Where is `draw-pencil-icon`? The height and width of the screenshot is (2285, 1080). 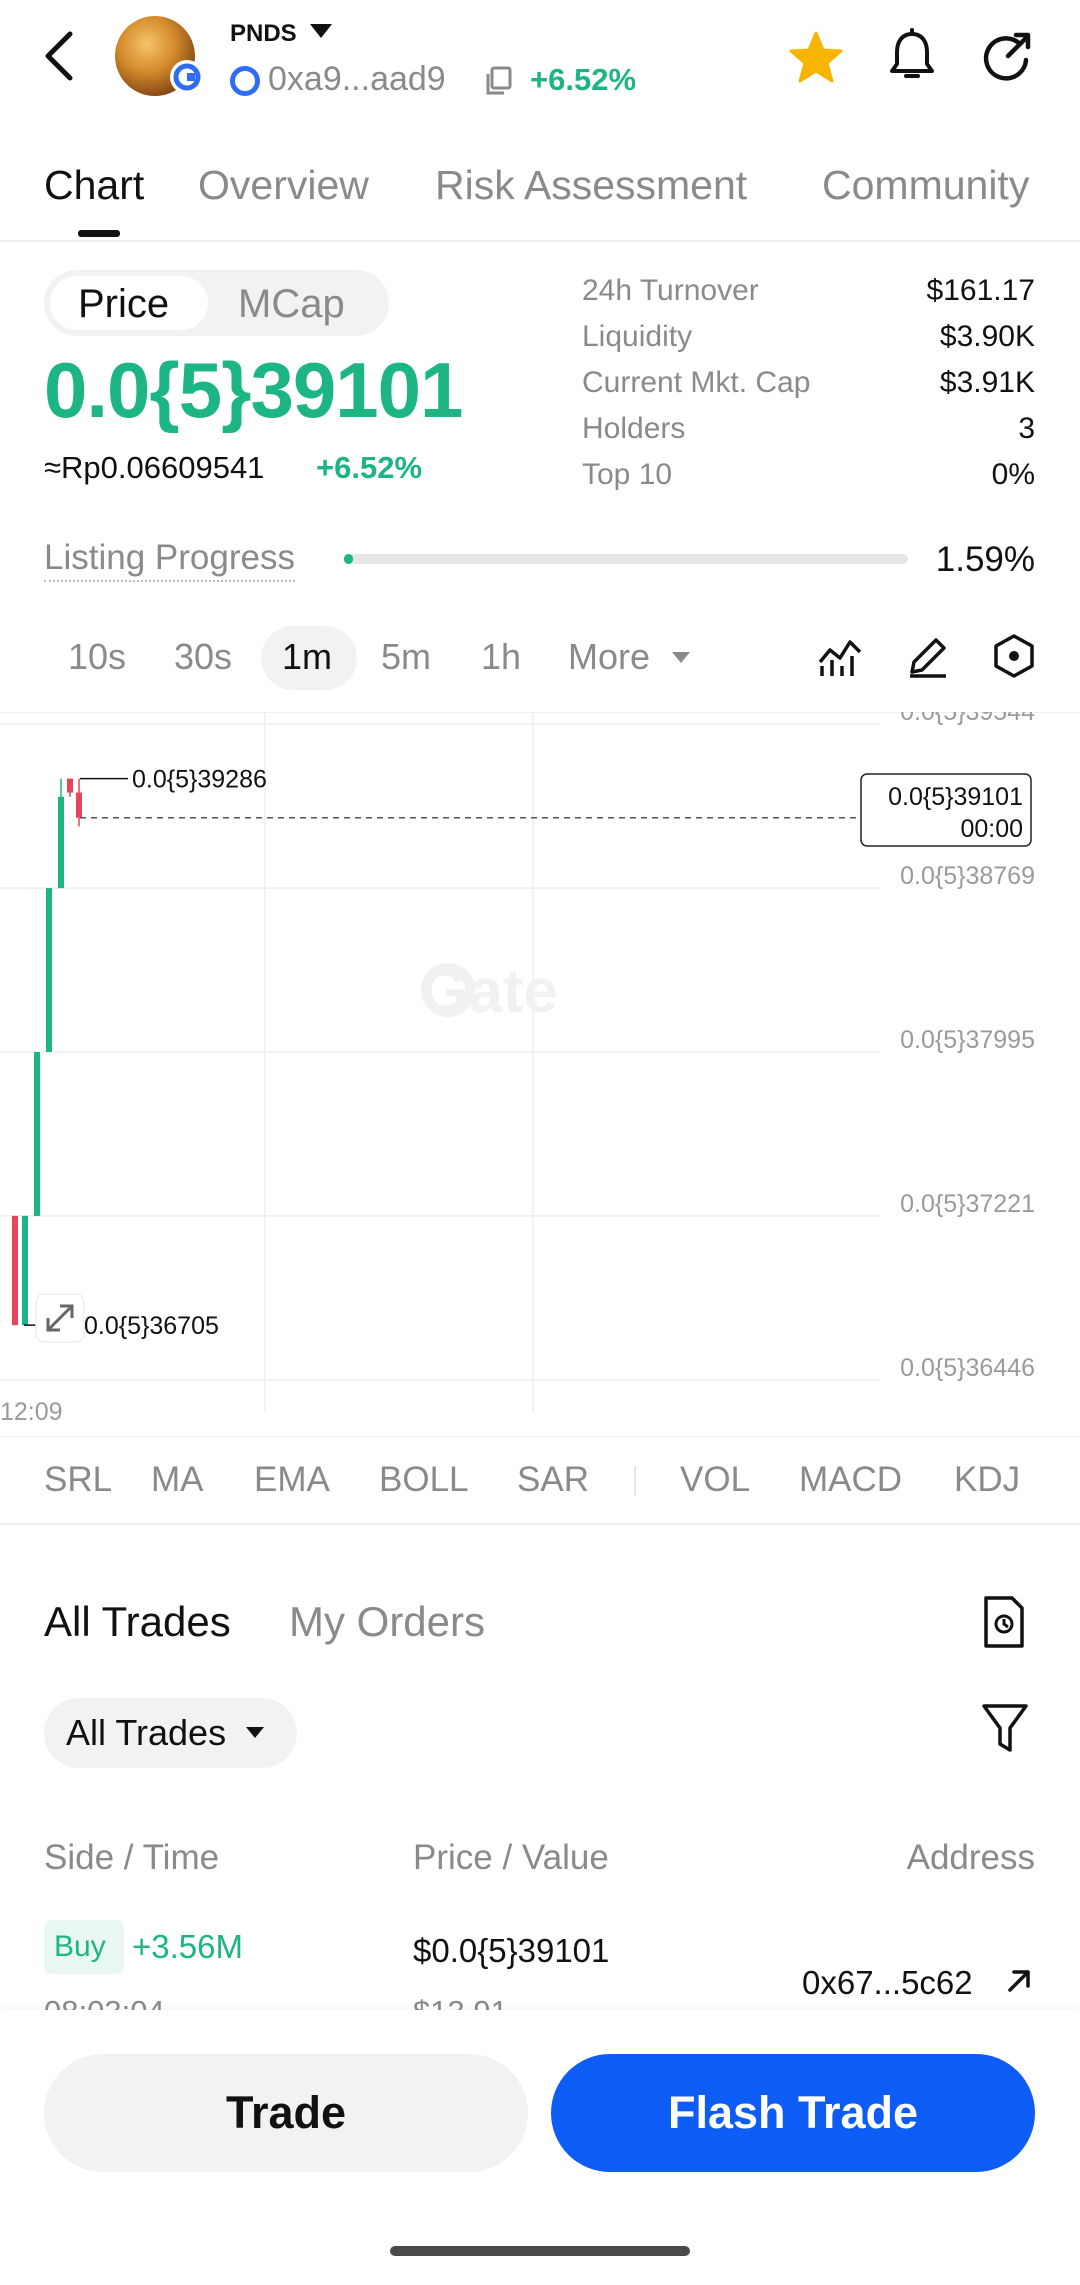 draw-pencil-icon is located at coordinates (928, 656).